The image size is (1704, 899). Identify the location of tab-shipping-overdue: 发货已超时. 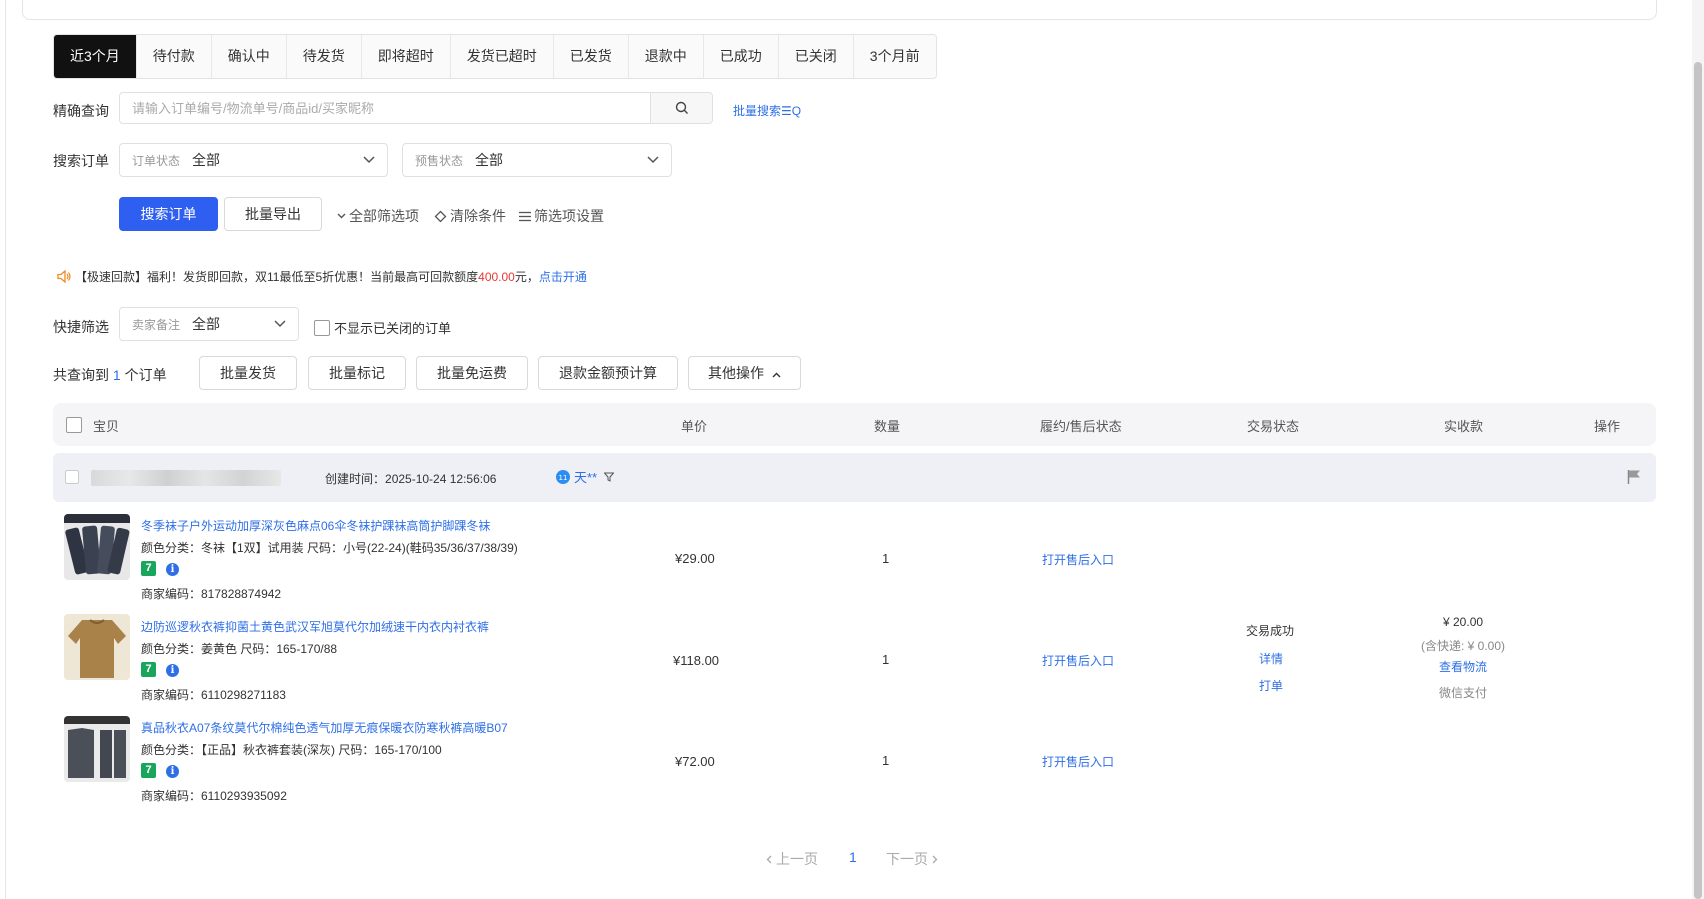
(502, 56).